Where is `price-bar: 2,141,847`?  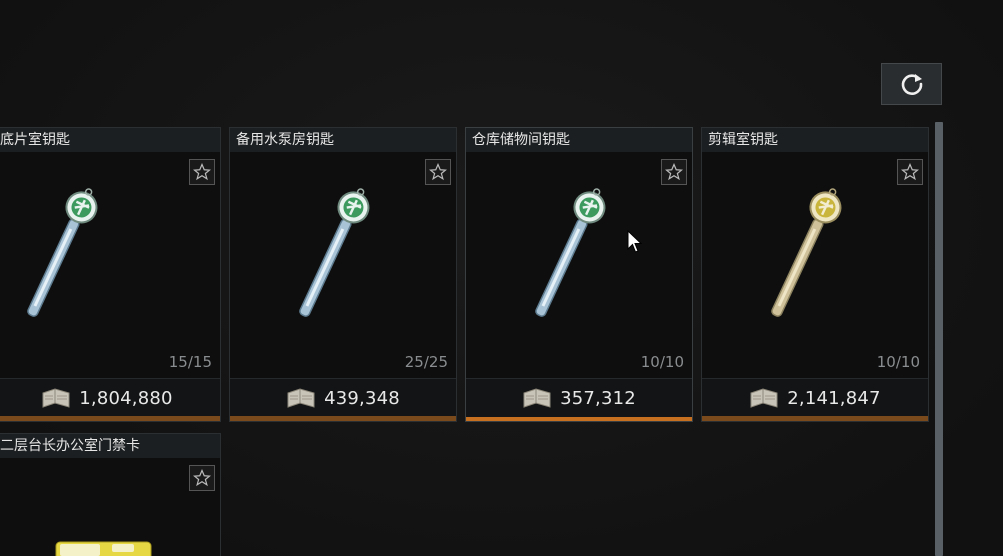
price-bar: 2,141,847 is located at coordinates (815, 397).